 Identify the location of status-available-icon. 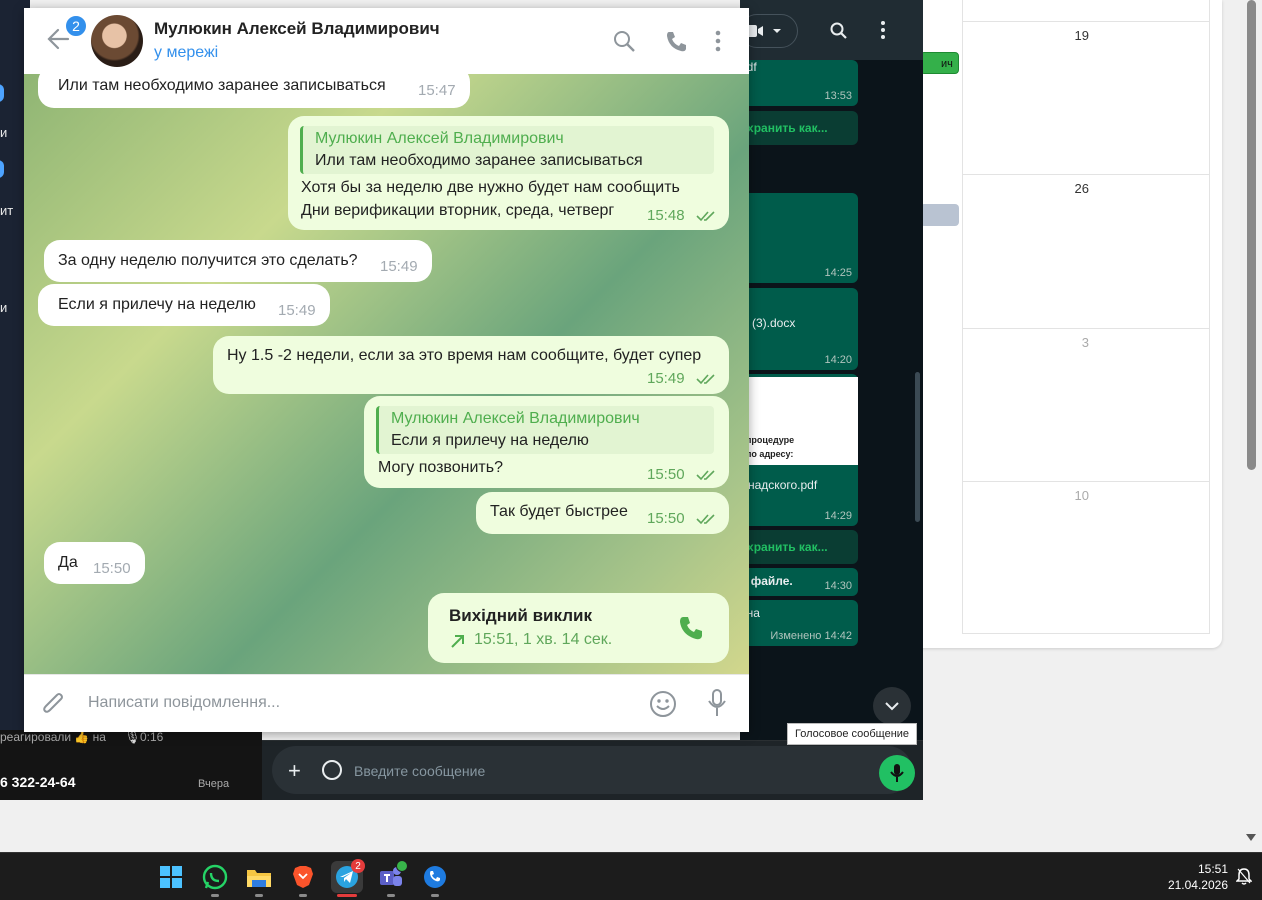
(402, 866).